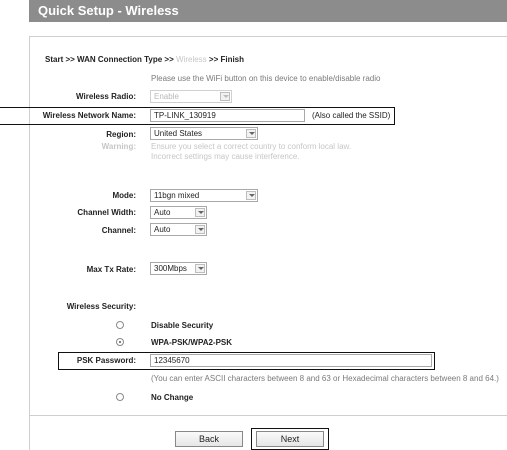  What do you see at coordinates (191, 96) in the screenshot?
I see `wireless-radio-select: Enable` at bounding box center [191, 96].